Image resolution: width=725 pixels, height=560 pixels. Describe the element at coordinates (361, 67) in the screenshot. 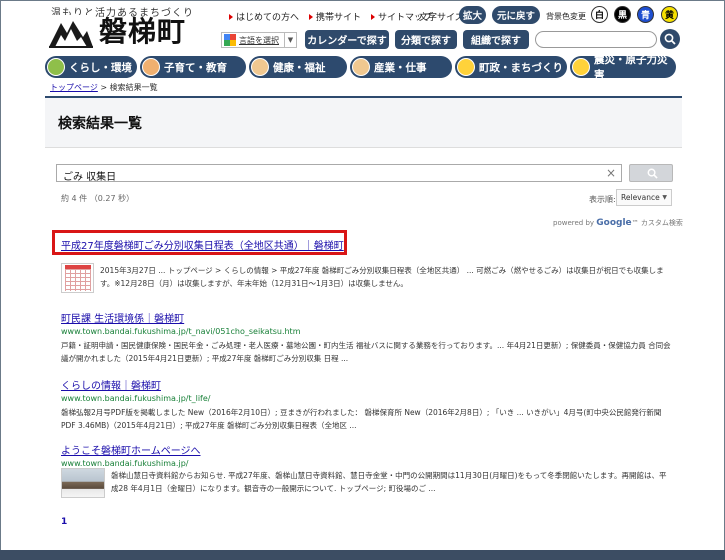

I see `industry-icon` at that location.